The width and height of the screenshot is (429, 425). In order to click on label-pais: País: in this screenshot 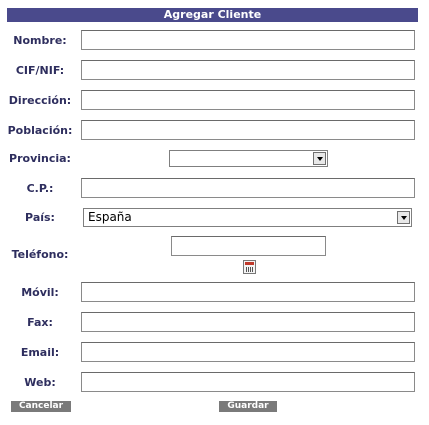, I will do `click(40, 217)`.